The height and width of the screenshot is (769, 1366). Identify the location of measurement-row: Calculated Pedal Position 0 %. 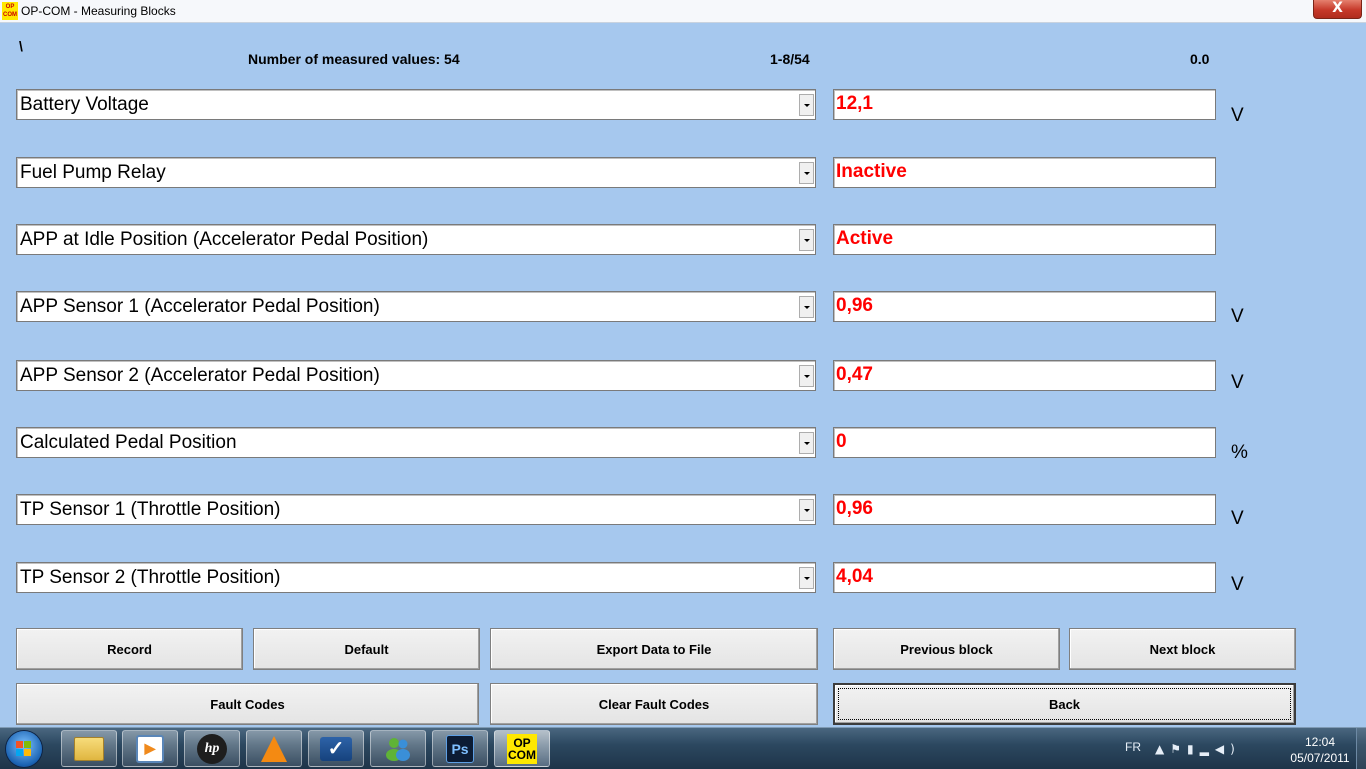
(683, 445).